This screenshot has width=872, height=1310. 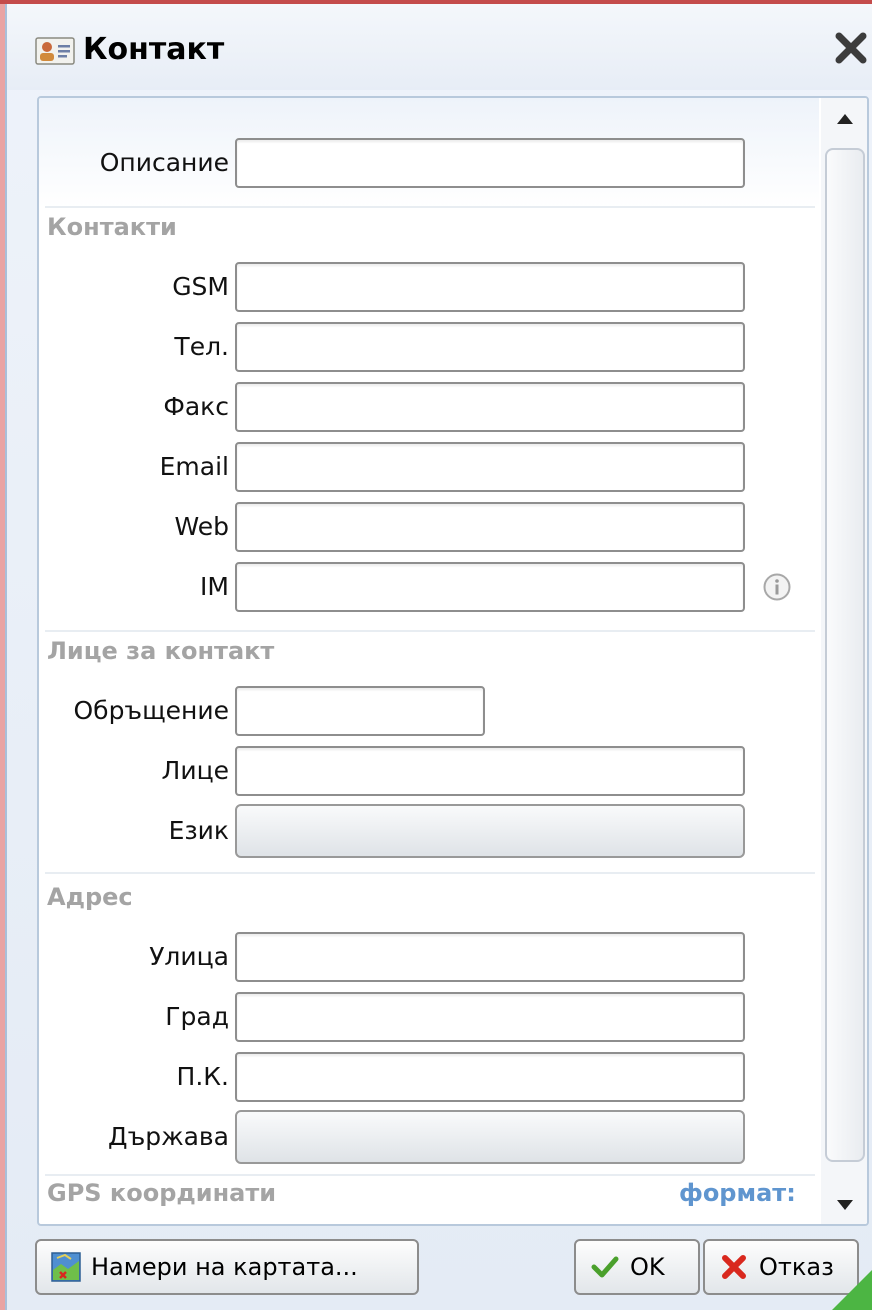 What do you see at coordinates (490, 347) in the screenshot?
I see `phone-input` at bounding box center [490, 347].